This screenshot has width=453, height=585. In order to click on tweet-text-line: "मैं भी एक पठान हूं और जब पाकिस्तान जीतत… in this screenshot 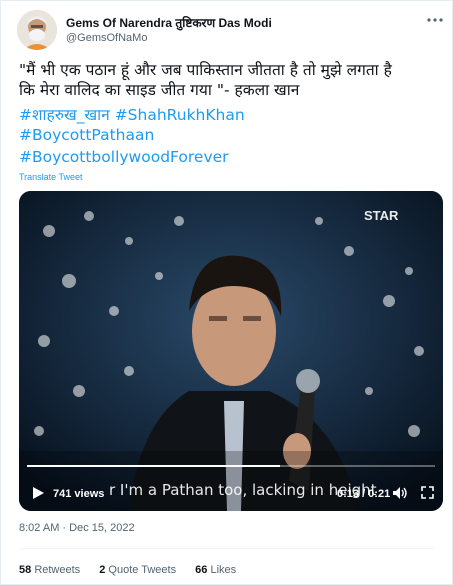, I will do `click(205, 70)`.